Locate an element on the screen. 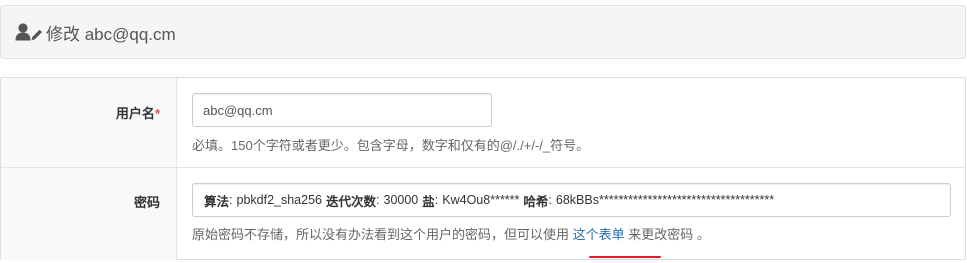 This screenshot has height=263, width=967. change-password-link: 这个表单 is located at coordinates (599, 234).